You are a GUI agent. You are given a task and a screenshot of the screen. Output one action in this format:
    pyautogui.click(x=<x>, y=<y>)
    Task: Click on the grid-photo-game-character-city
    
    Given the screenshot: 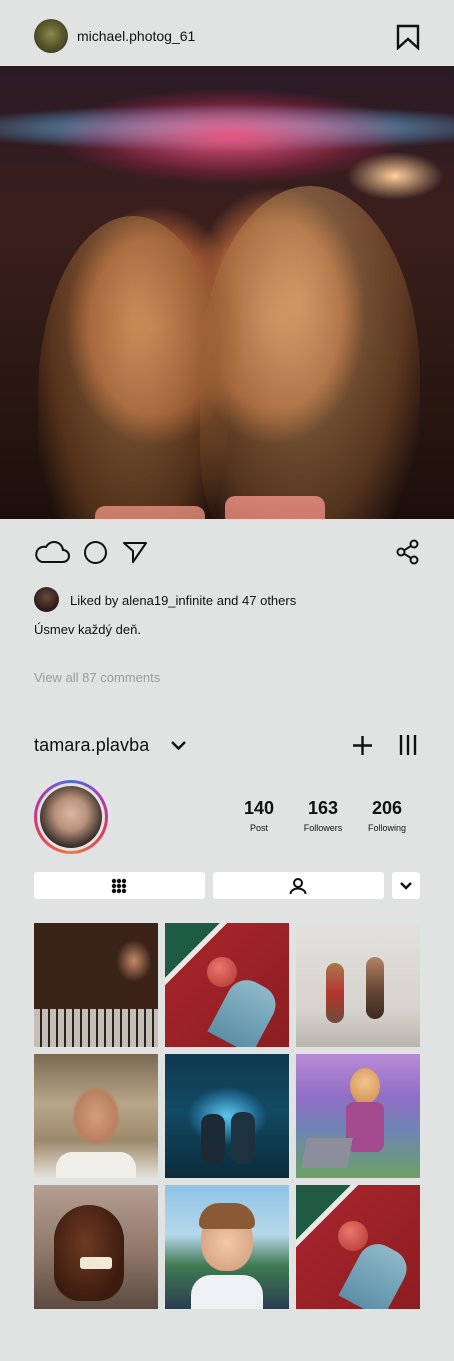 What is the action you would take?
    pyautogui.click(x=358, y=1116)
    